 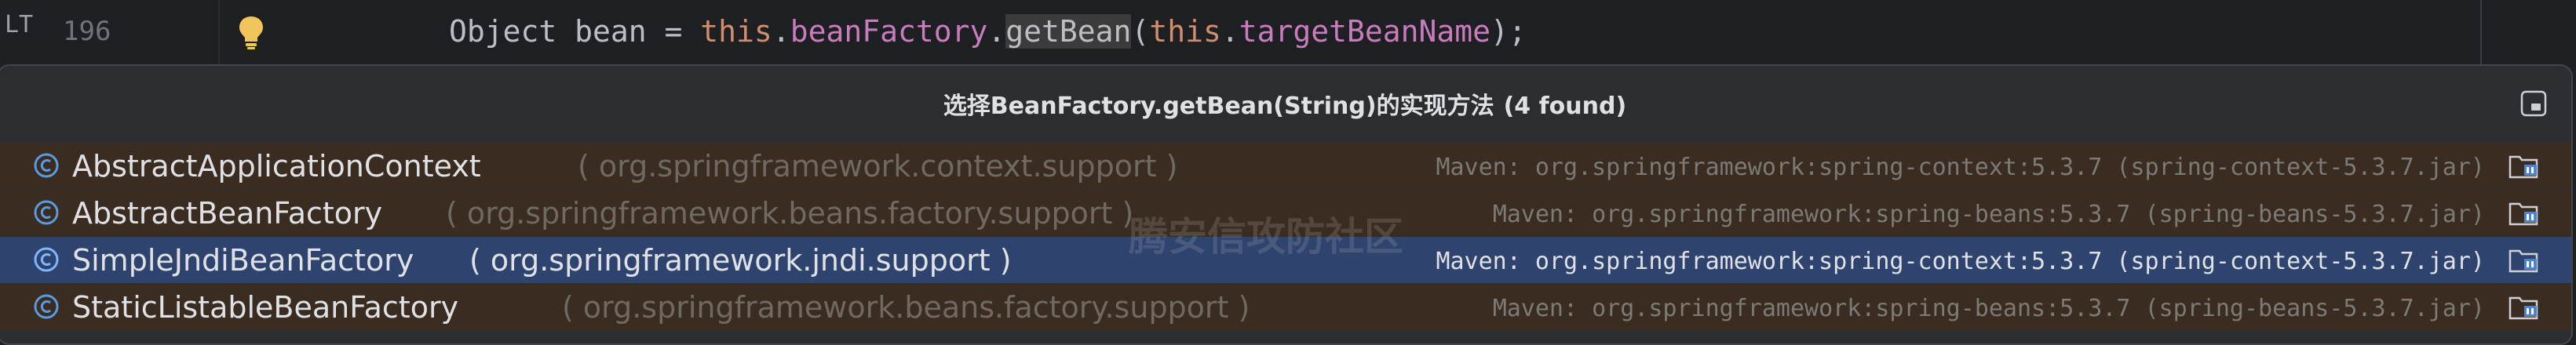 I want to click on gutter-separator, so click(x=219, y=33).